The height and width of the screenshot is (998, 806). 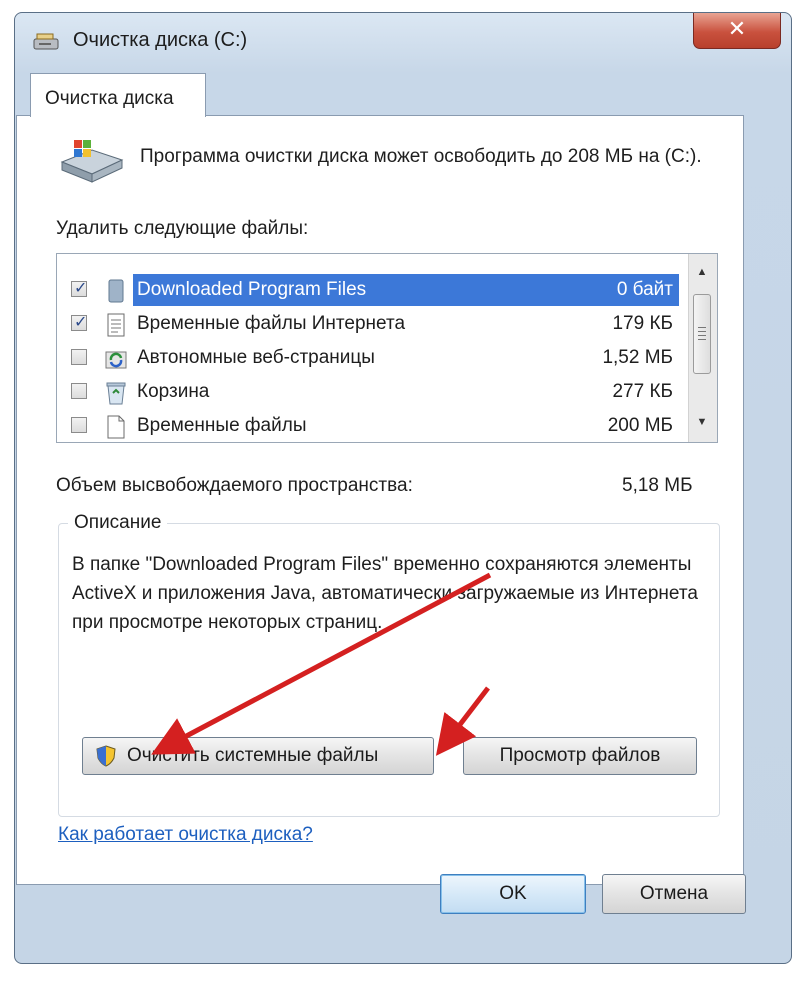 I want to click on tab-disk-cleanup: Очистка диска, so click(x=118, y=95).